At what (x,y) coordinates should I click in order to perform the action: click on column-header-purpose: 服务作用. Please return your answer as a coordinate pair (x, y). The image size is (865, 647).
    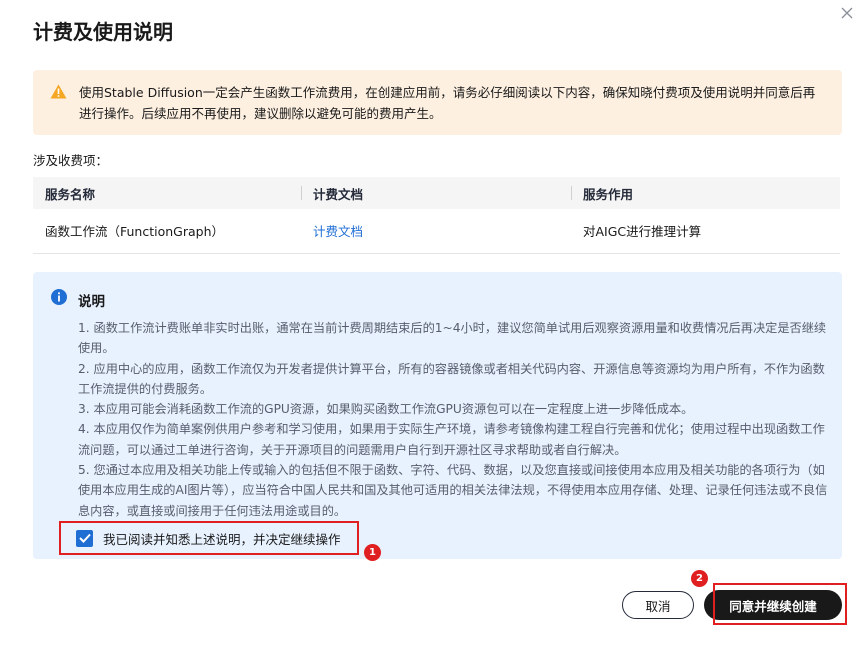
    Looking at the image, I should click on (705, 193).